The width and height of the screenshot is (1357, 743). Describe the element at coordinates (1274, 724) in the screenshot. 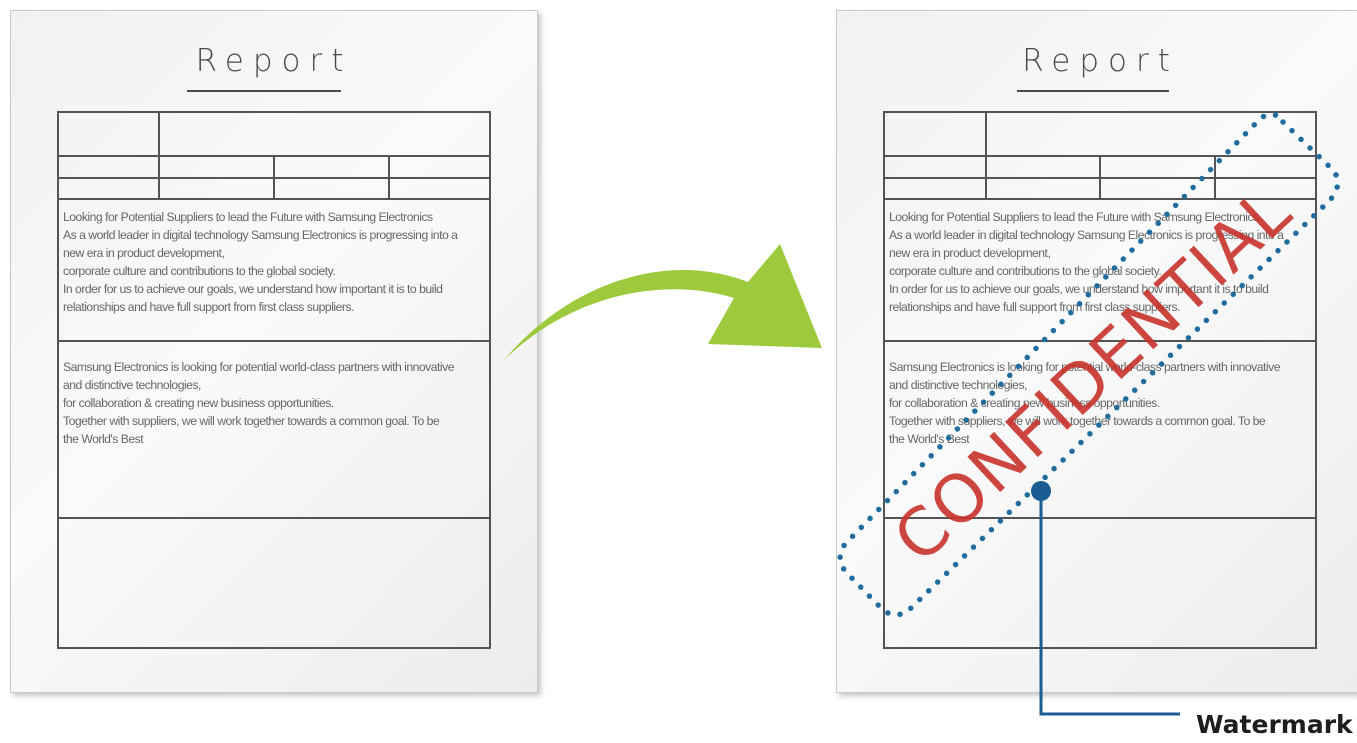

I see `watermark-callout-label: Watermark` at that location.